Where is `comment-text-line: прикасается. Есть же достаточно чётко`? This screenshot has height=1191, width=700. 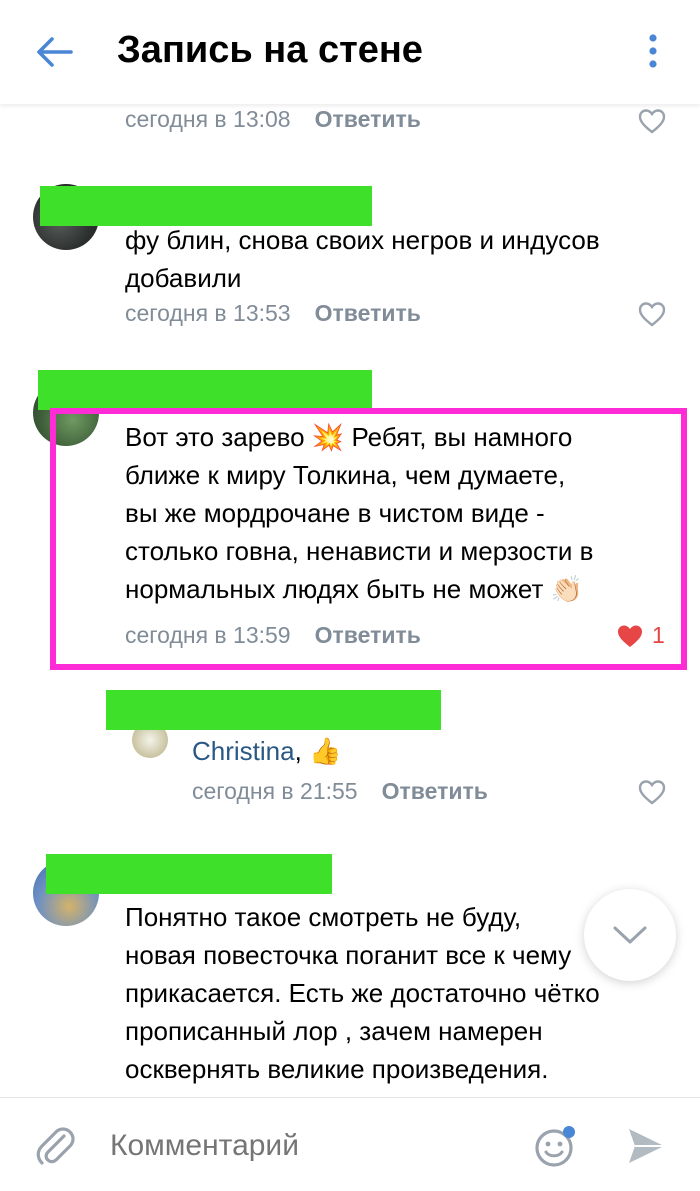
comment-text-line: прикасается. Есть же достаточно чётко is located at coordinates (362, 993).